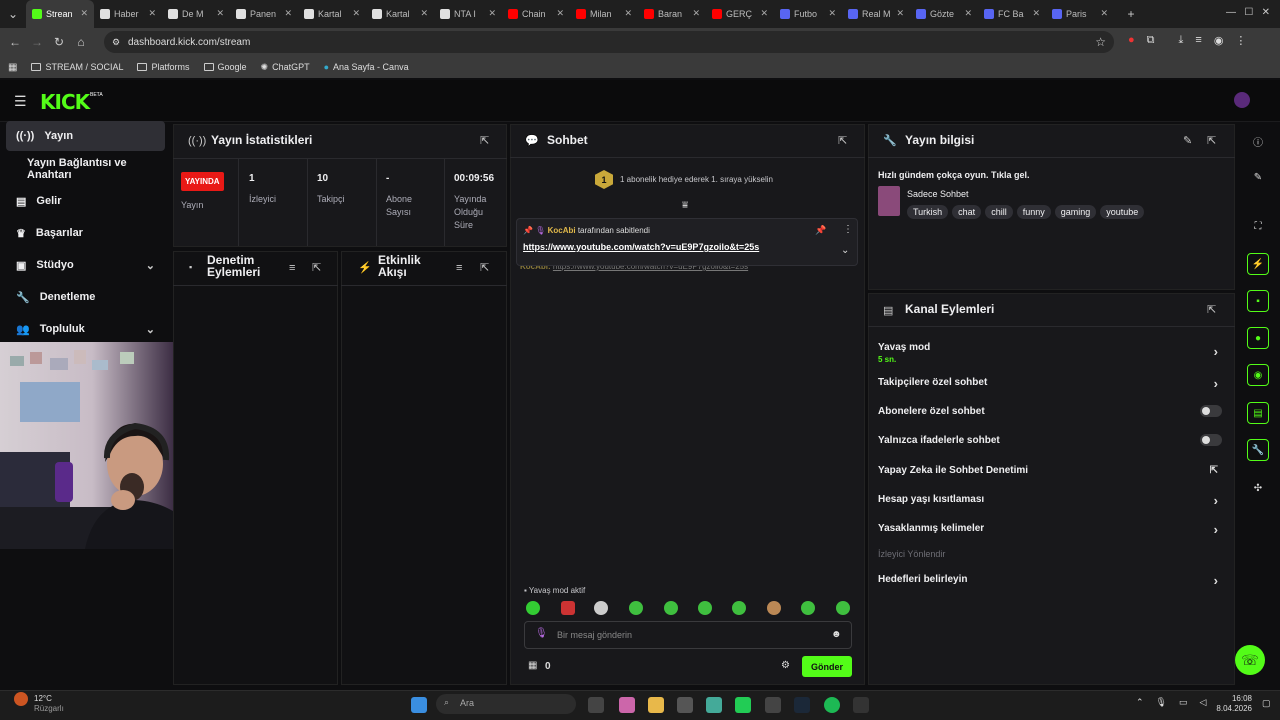 This screenshot has width=1280, height=720. Describe the element at coordinates (128, 14) in the screenshot. I see `browser-tab: Haber ✕` at that location.